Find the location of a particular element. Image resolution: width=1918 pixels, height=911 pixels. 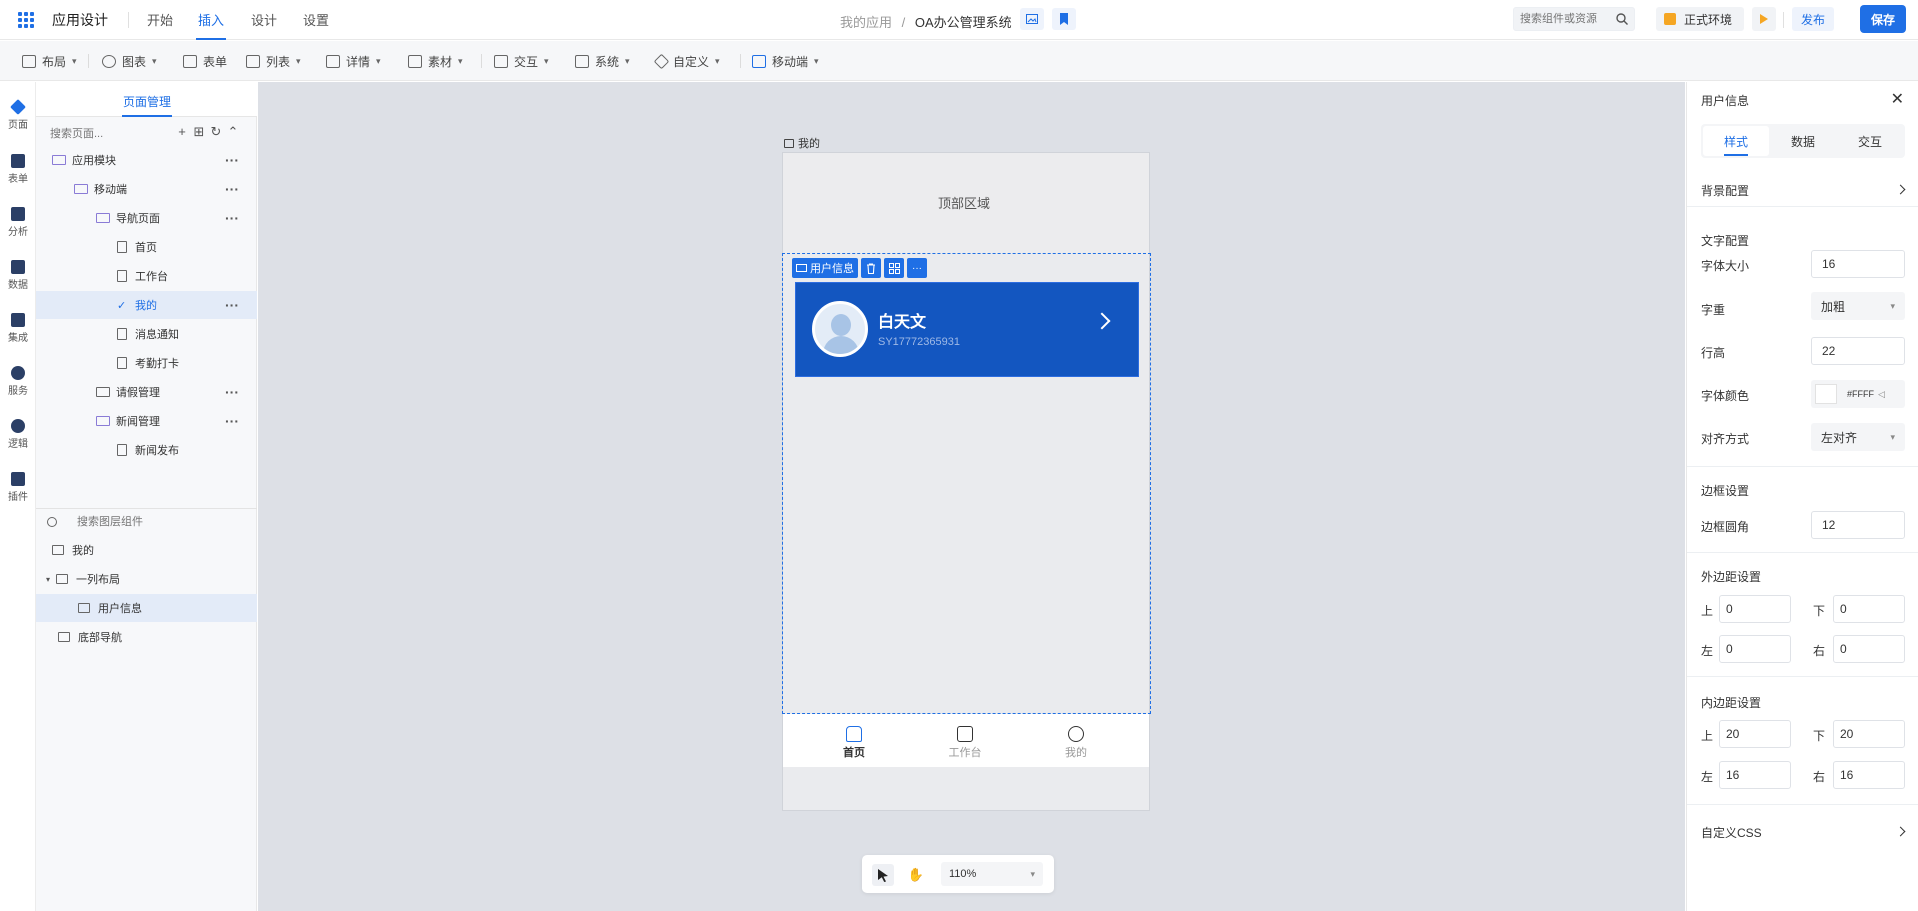

tree-item: 新闻管理 ··· is located at coordinates (146, 421).